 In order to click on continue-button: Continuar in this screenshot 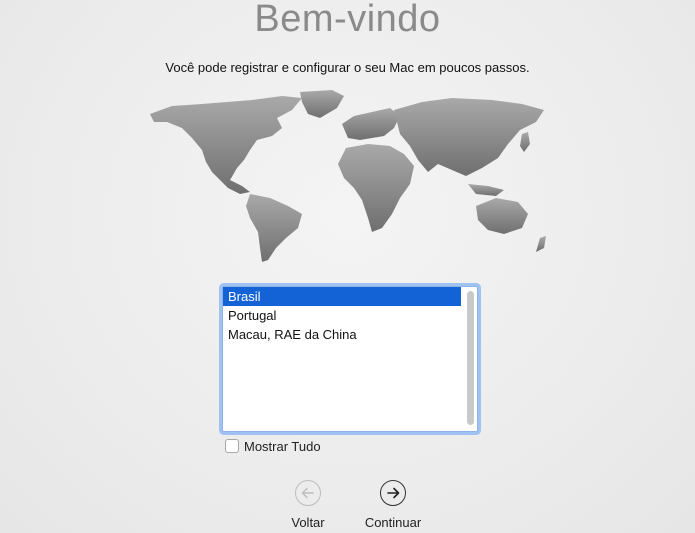, I will do `click(393, 505)`.